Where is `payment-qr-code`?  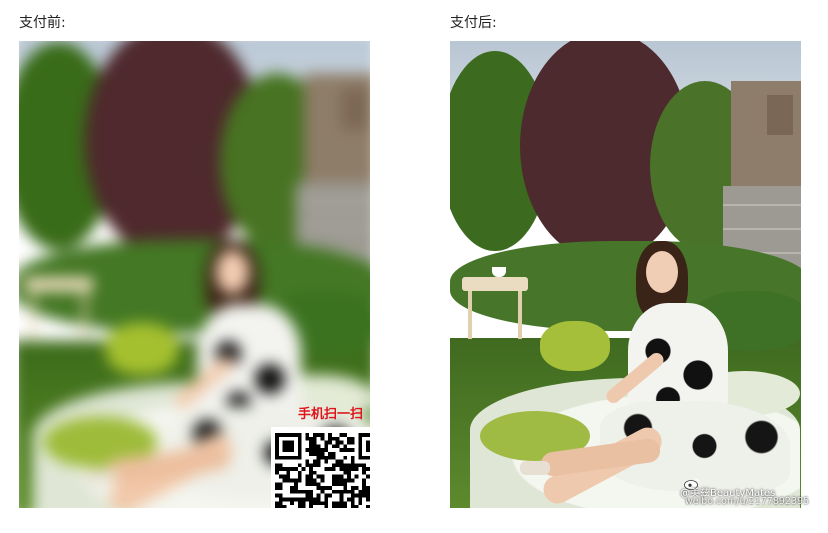 payment-qr-code is located at coordinates (320, 467).